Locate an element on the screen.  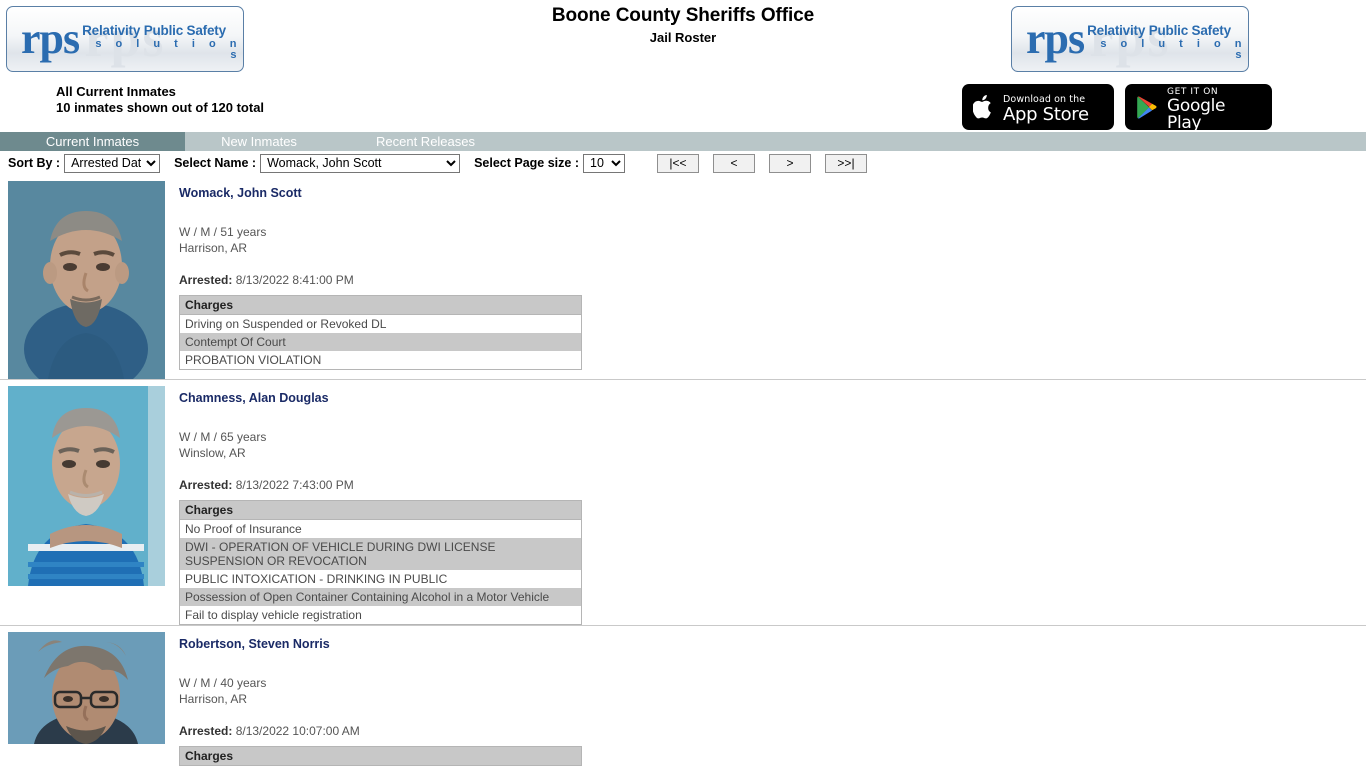
arrested-datetime: 8/13/2022 8:41:00 PM is located at coordinates (294, 280).